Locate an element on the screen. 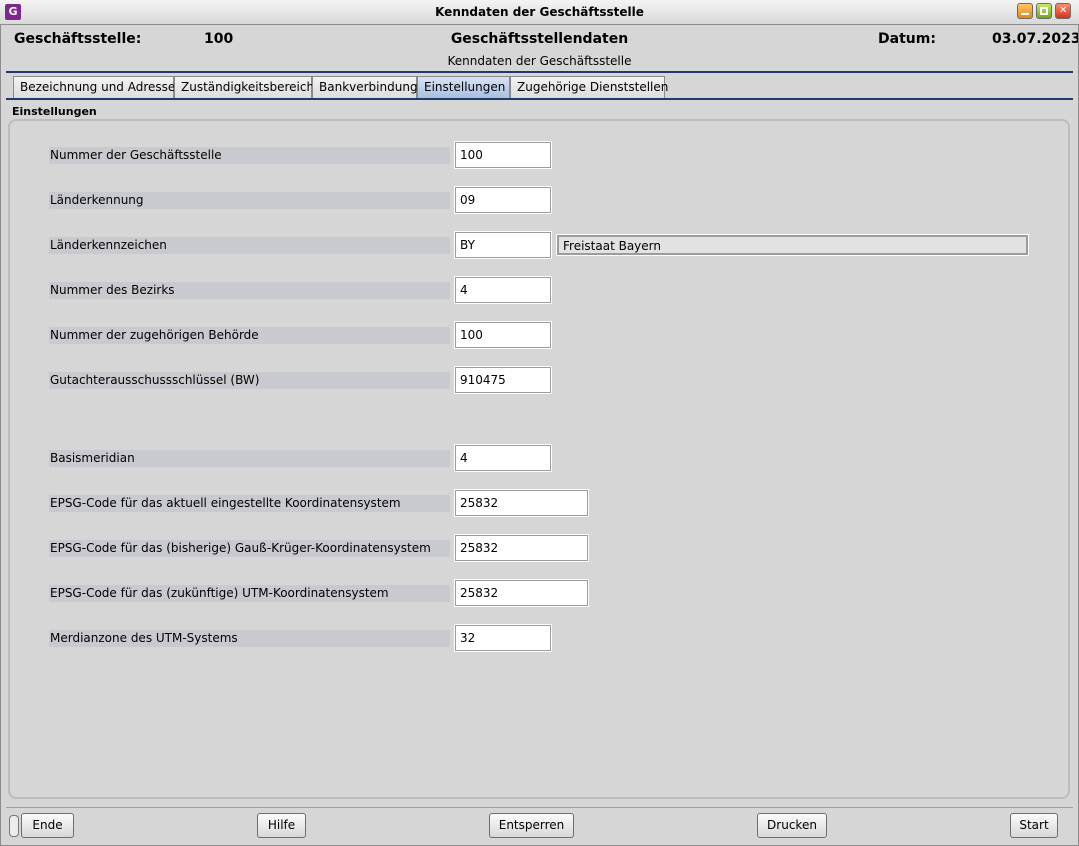  date-value: 03.07.2023 is located at coordinates (1035, 39).